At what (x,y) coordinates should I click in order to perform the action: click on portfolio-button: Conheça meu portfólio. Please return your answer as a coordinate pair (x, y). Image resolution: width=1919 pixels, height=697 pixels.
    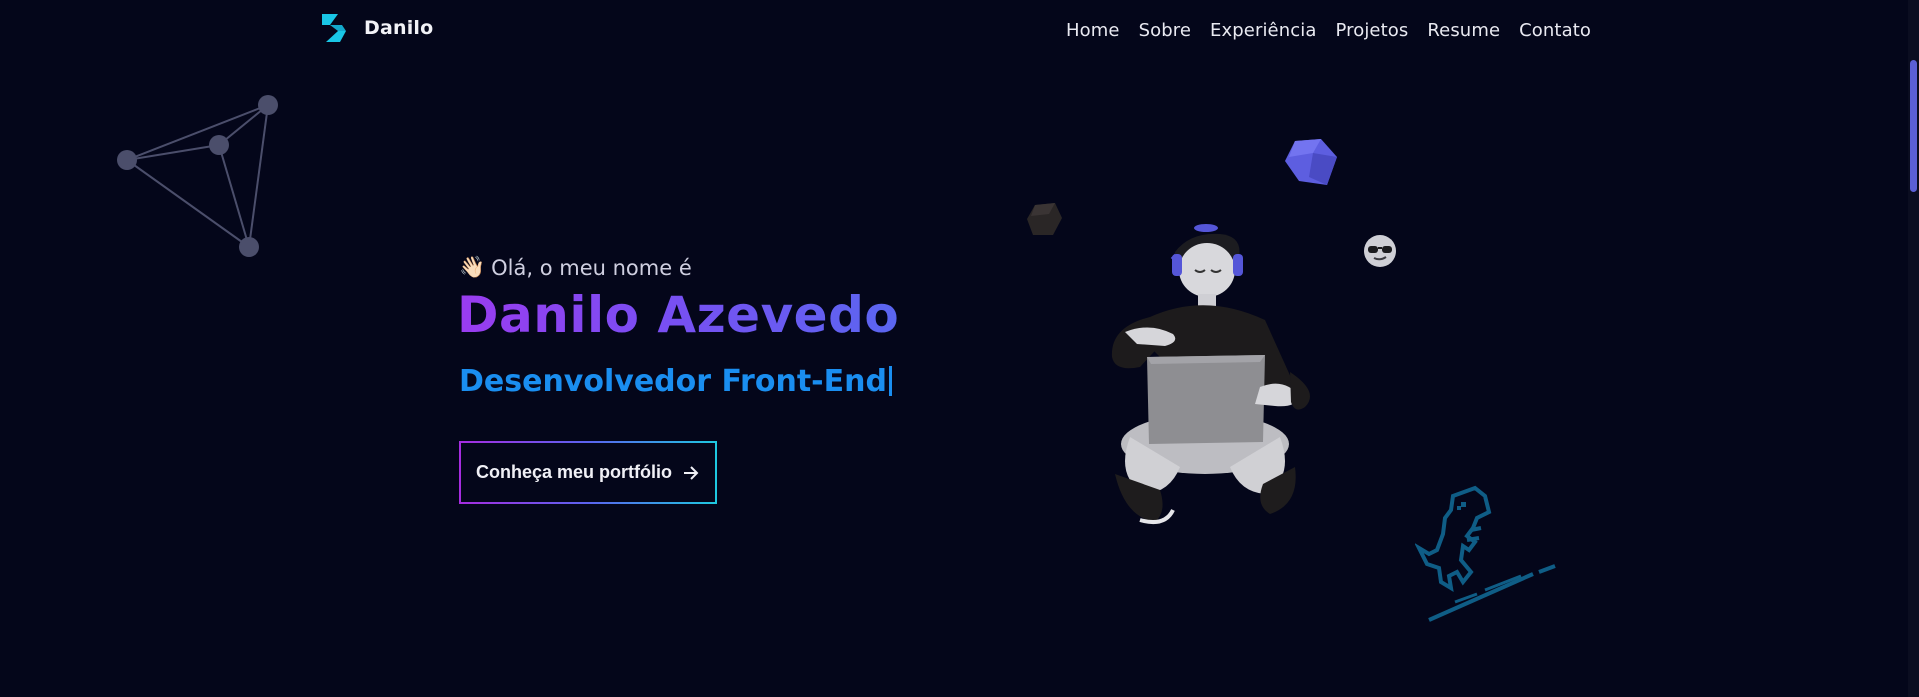
    Looking at the image, I should click on (588, 472).